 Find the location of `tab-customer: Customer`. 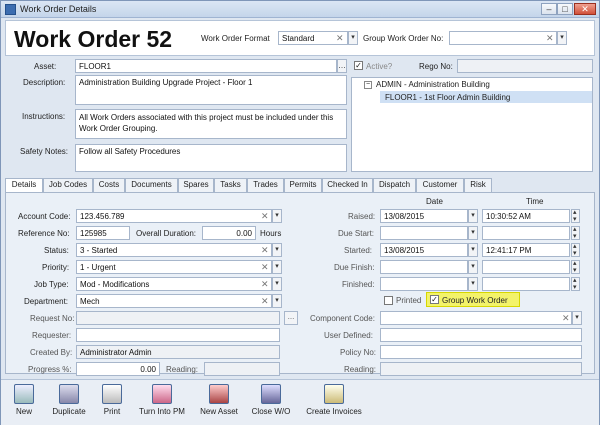

tab-customer: Customer is located at coordinates (440, 185).